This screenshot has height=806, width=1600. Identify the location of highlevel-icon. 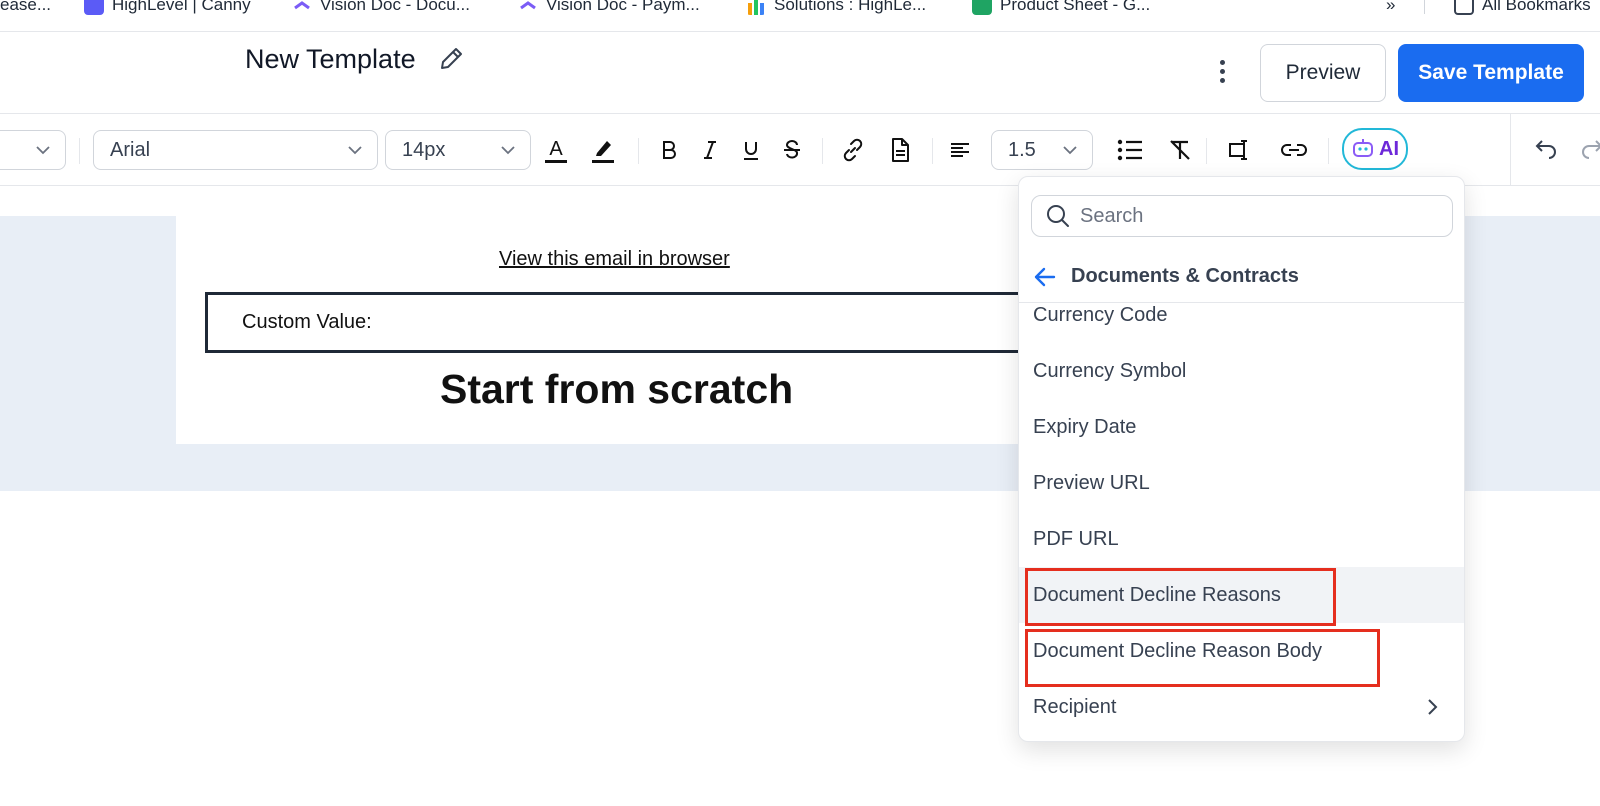
(756, 7).